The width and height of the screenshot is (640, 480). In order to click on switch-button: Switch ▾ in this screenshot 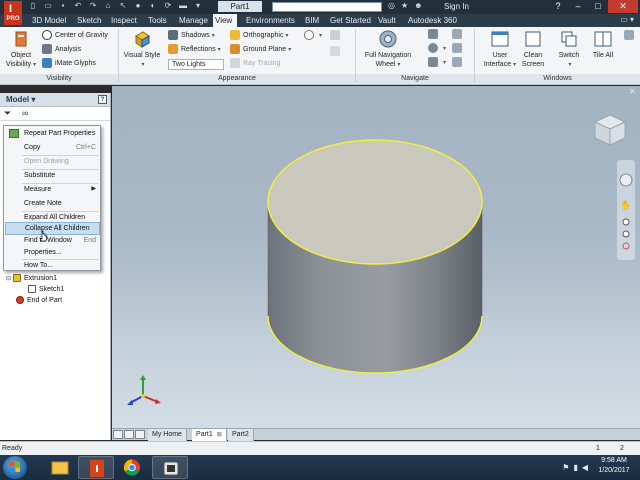, I will do `click(569, 49)`.